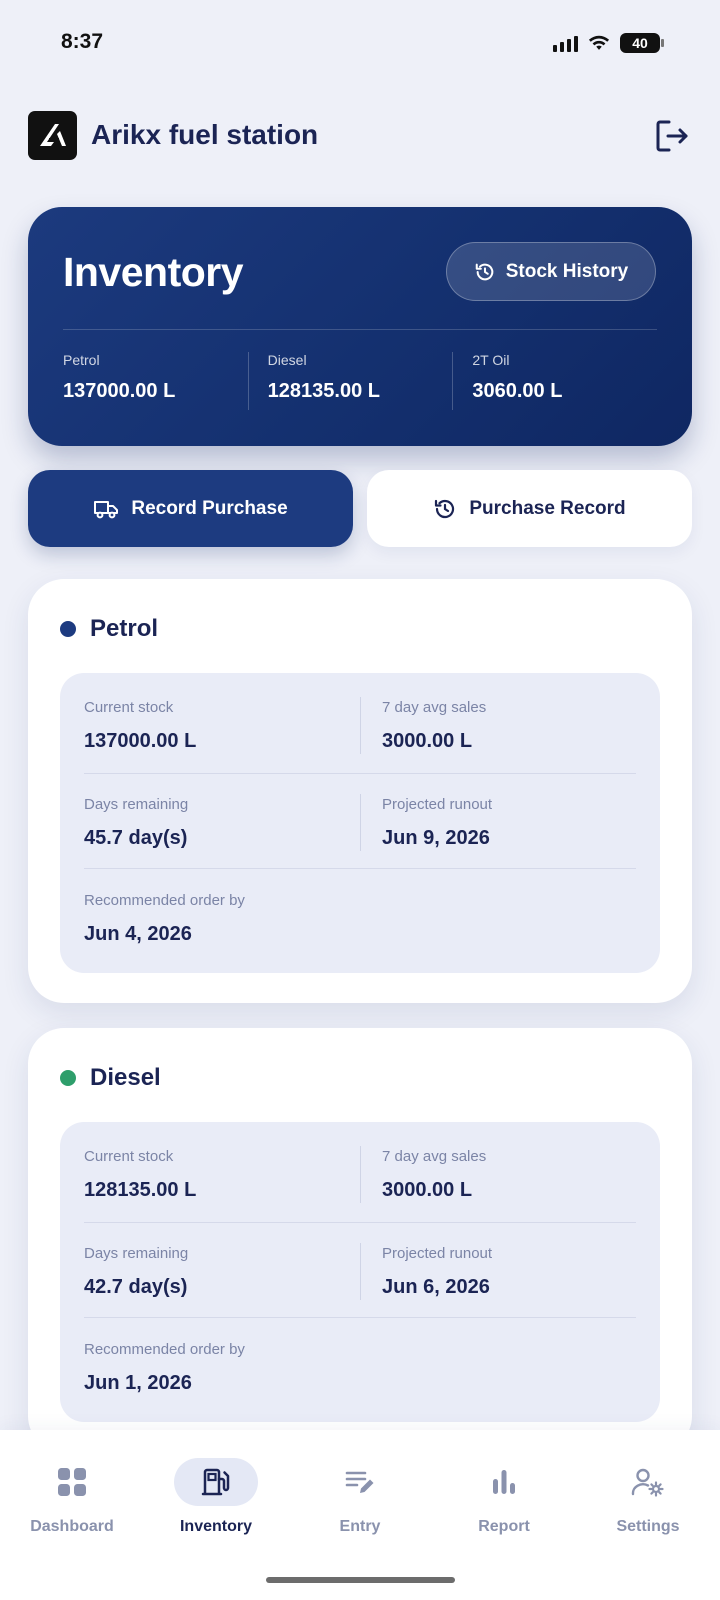 The image size is (720, 1600). I want to click on edit-list-icon, so click(359, 1482).